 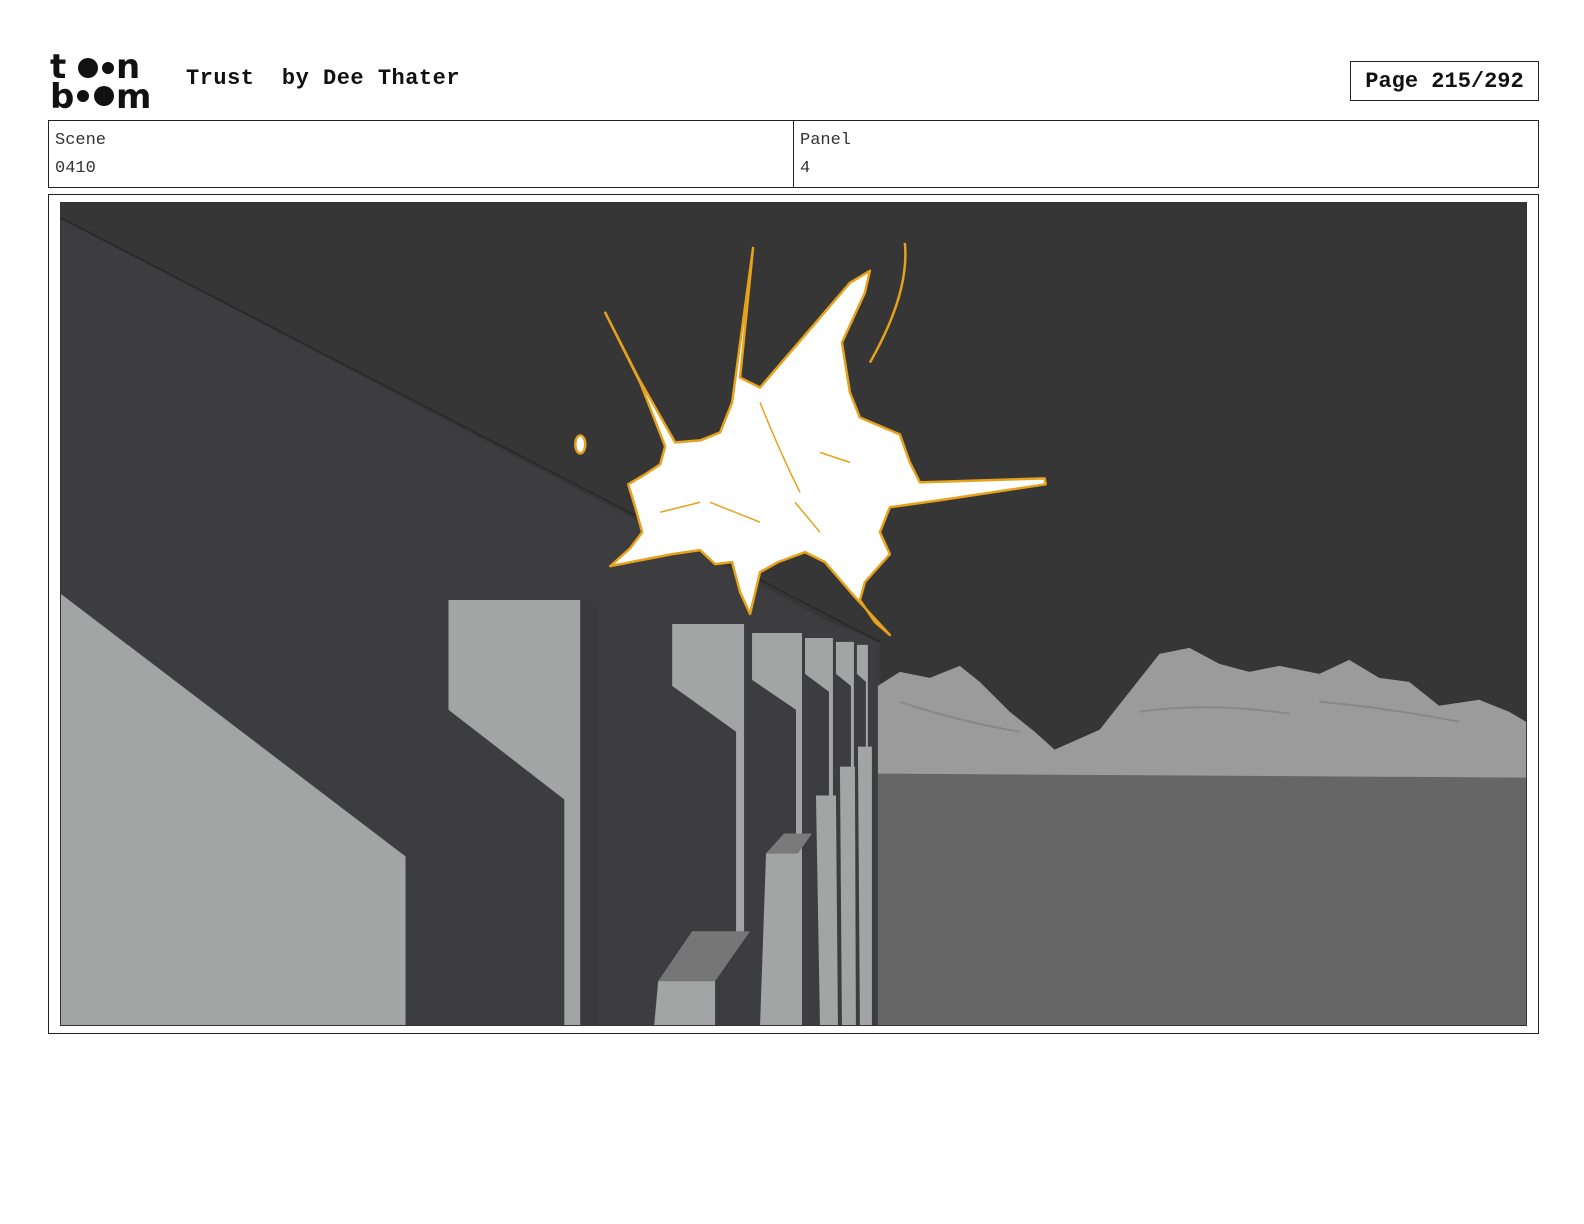 I want to click on svg-text: b, so click(x=62, y=94).